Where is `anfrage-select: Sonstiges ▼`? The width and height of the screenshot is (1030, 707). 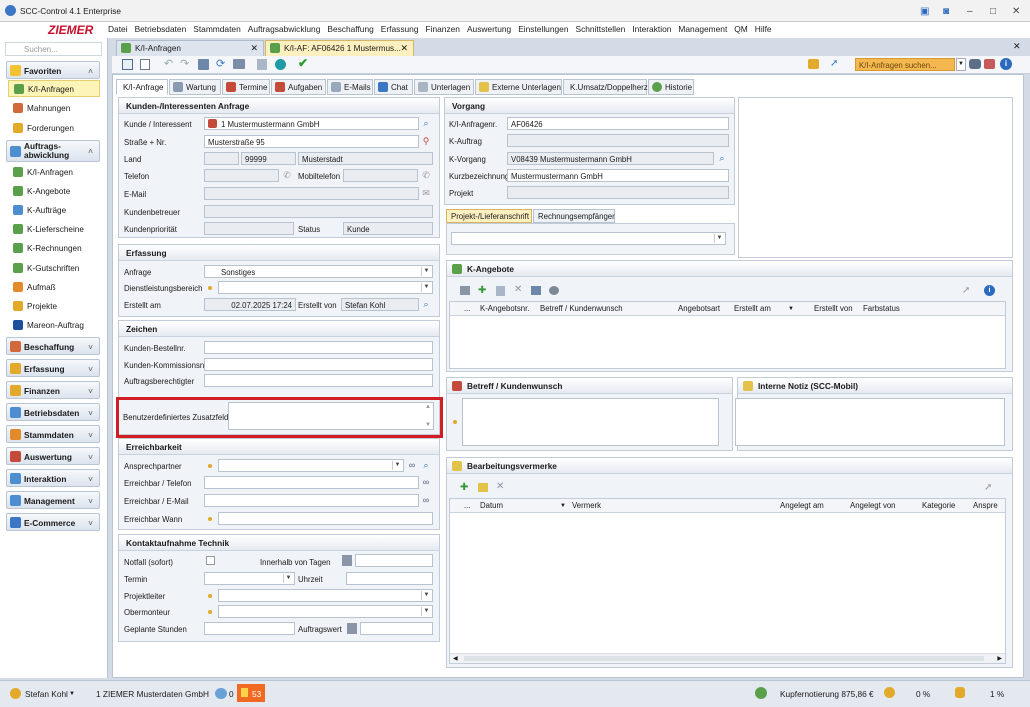 anfrage-select: Sonstiges ▼ is located at coordinates (318, 271).